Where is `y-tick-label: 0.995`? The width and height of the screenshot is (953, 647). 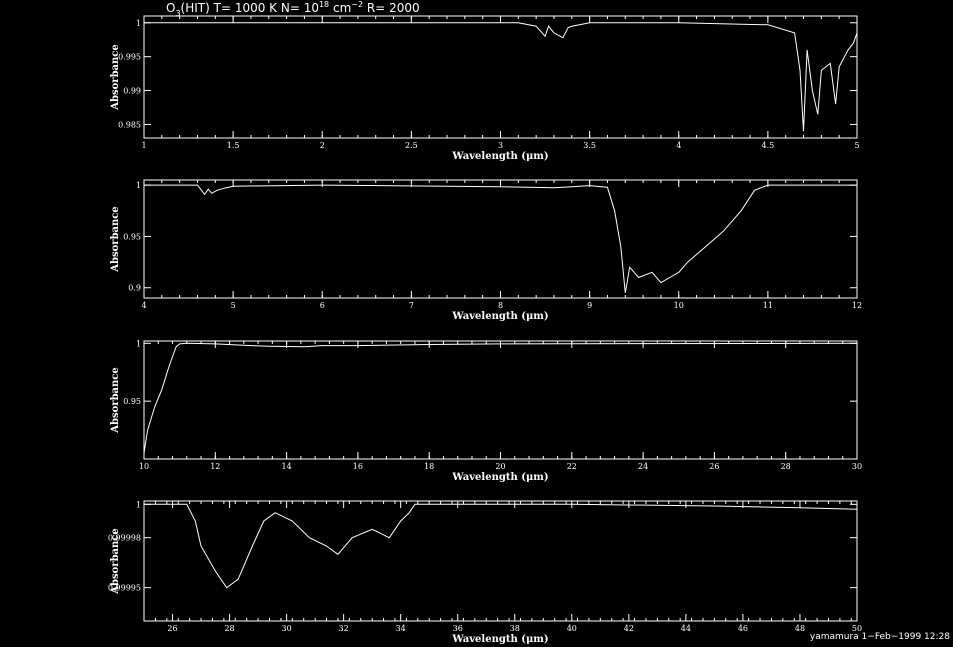 y-tick-label: 0.995 is located at coordinates (129, 57).